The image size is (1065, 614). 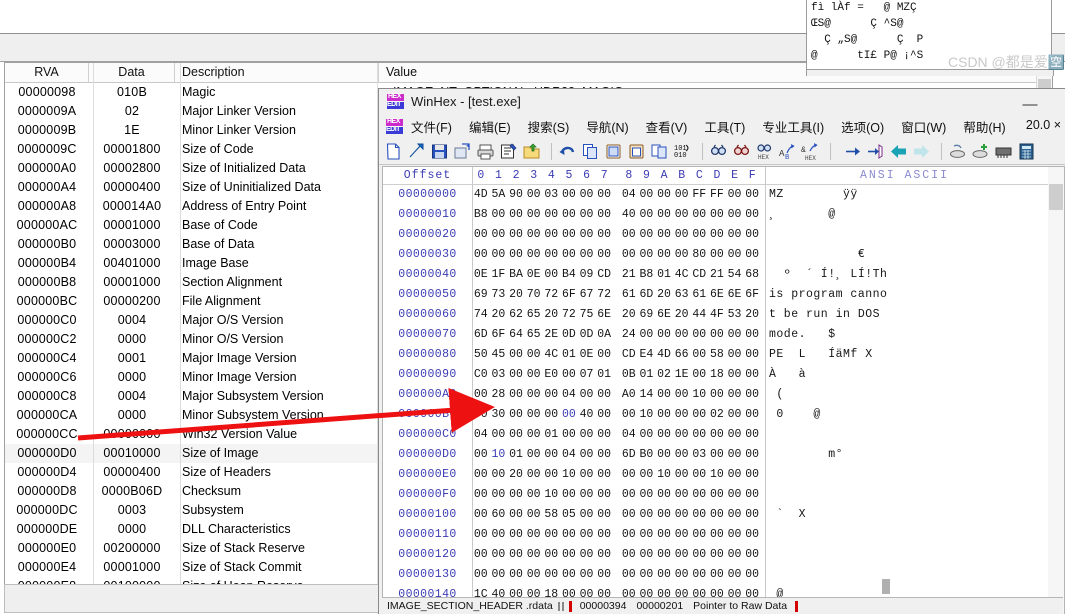 I want to click on properties-icon, so click(x=508, y=151).